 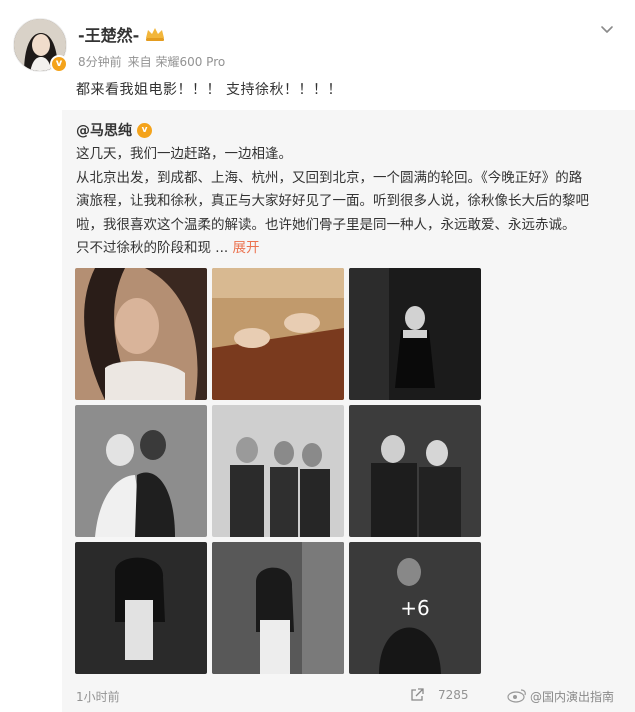 What do you see at coordinates (326, 224) in the screenshot?
I see `repost-line: 啦，我很喜欢这个温柔的解读。也许她们骨子里是同一种人，永远敢爱、永远赤诚。` at bounding box center [326, 224].